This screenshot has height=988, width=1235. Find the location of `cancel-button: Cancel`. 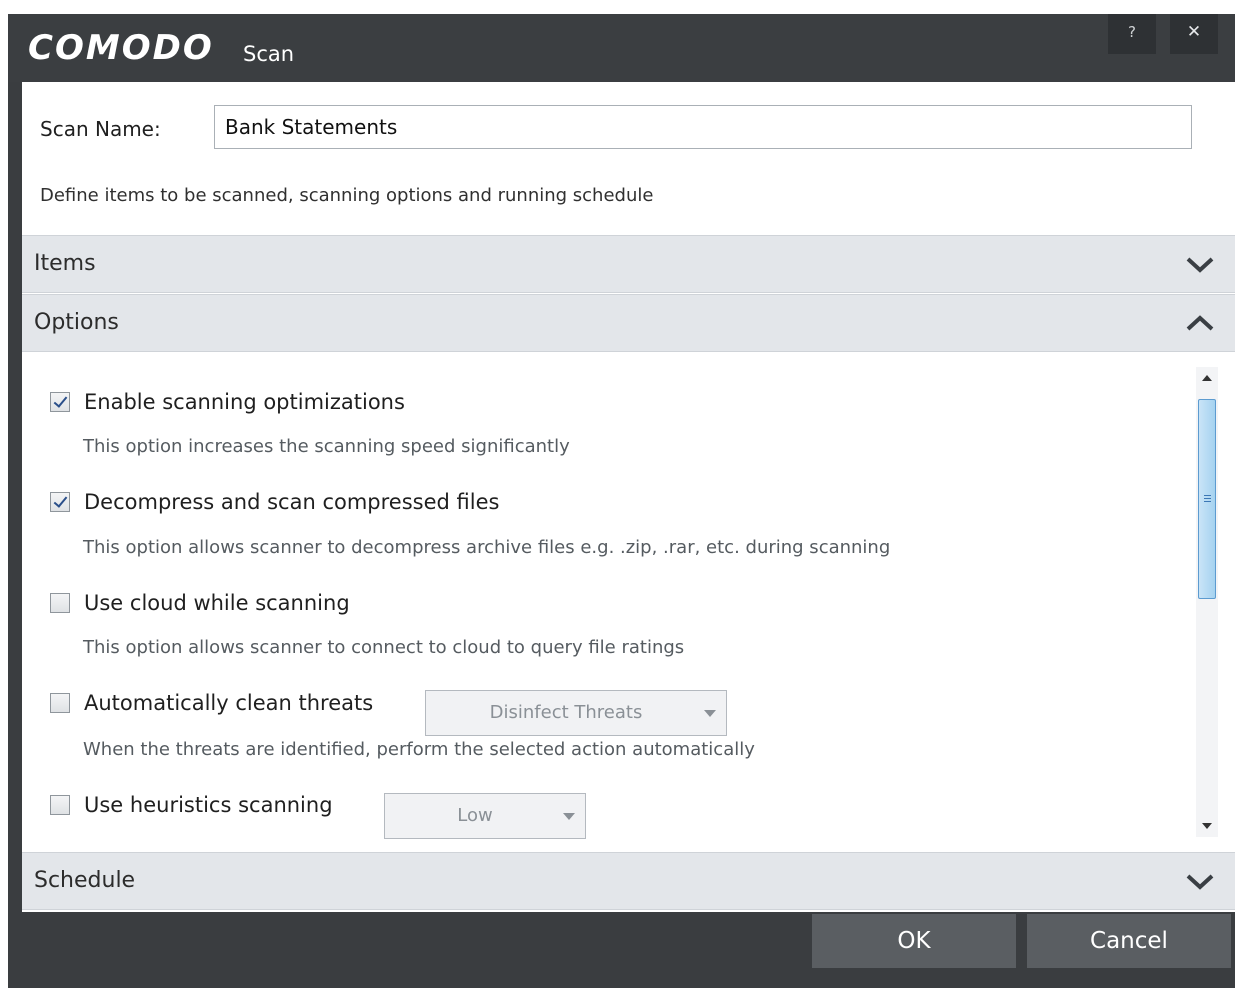

cancel-button: Cancel is located at coordinates (1129, 941).